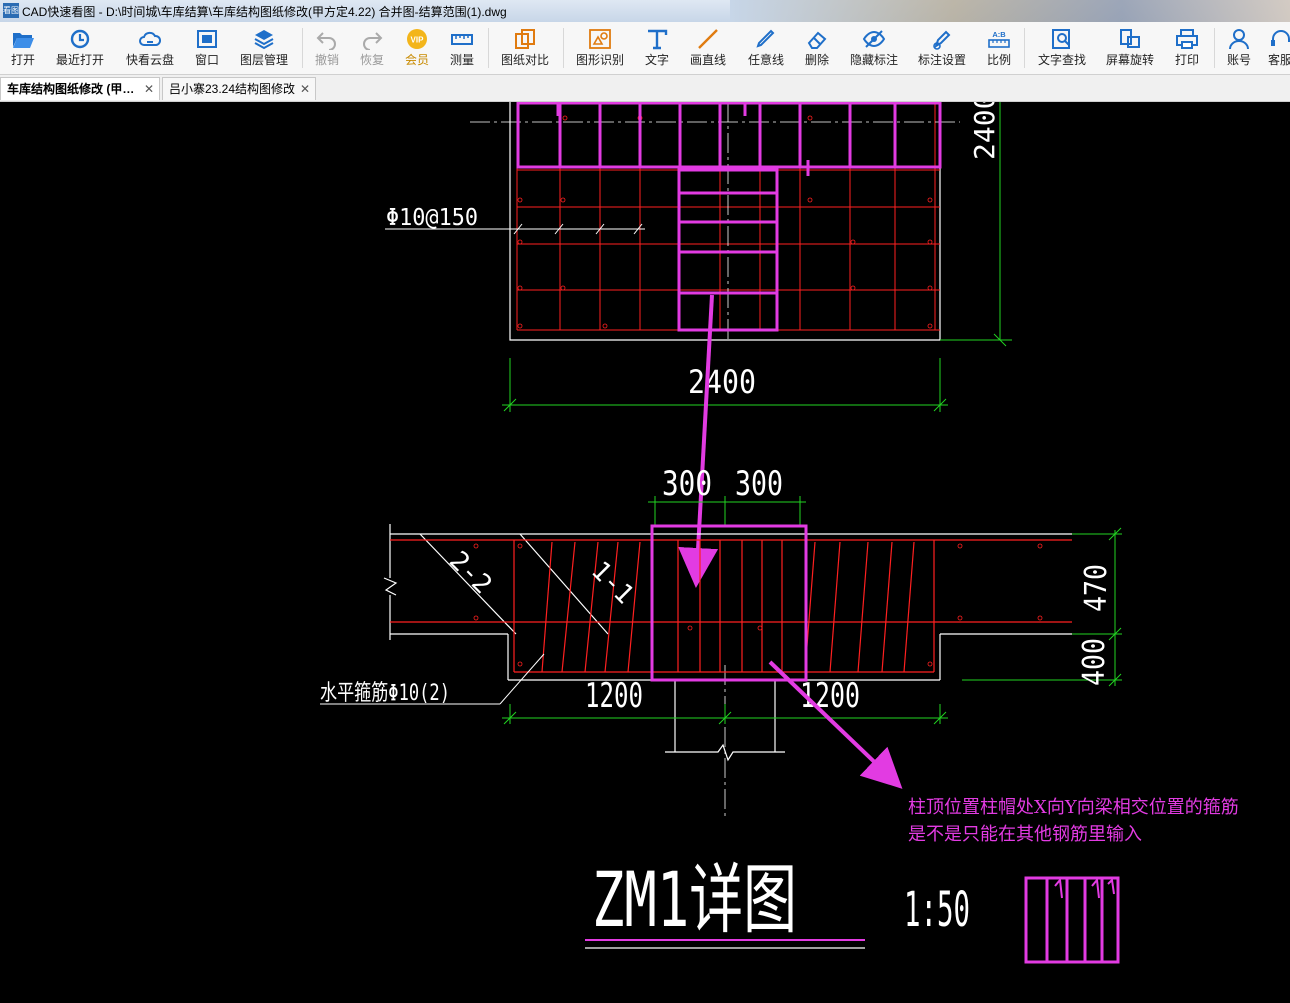 This screenshot has width=1290, height=1003. Describe the element at coordinates (1061, 60) in the screenshot. I see `text-search-label: 文字查找` at that location.